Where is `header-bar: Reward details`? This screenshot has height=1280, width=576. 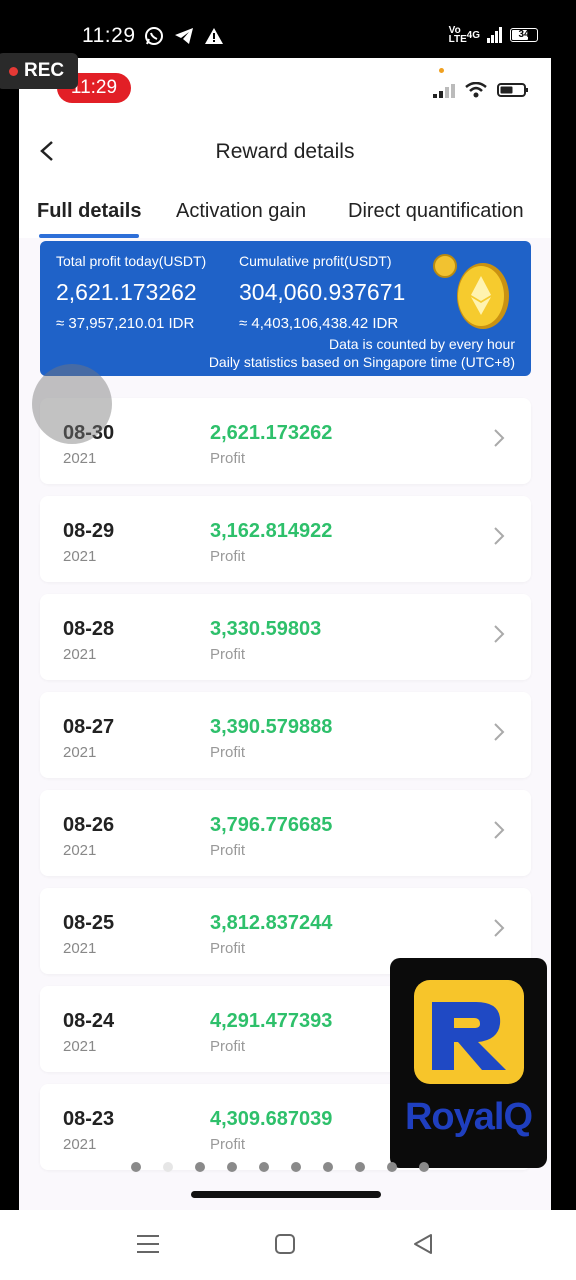 header-bar: Reward details is located at coordinates (285, 151).